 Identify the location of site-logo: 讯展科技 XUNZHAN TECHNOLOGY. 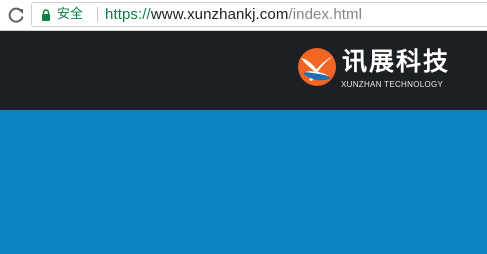
(387, 71).